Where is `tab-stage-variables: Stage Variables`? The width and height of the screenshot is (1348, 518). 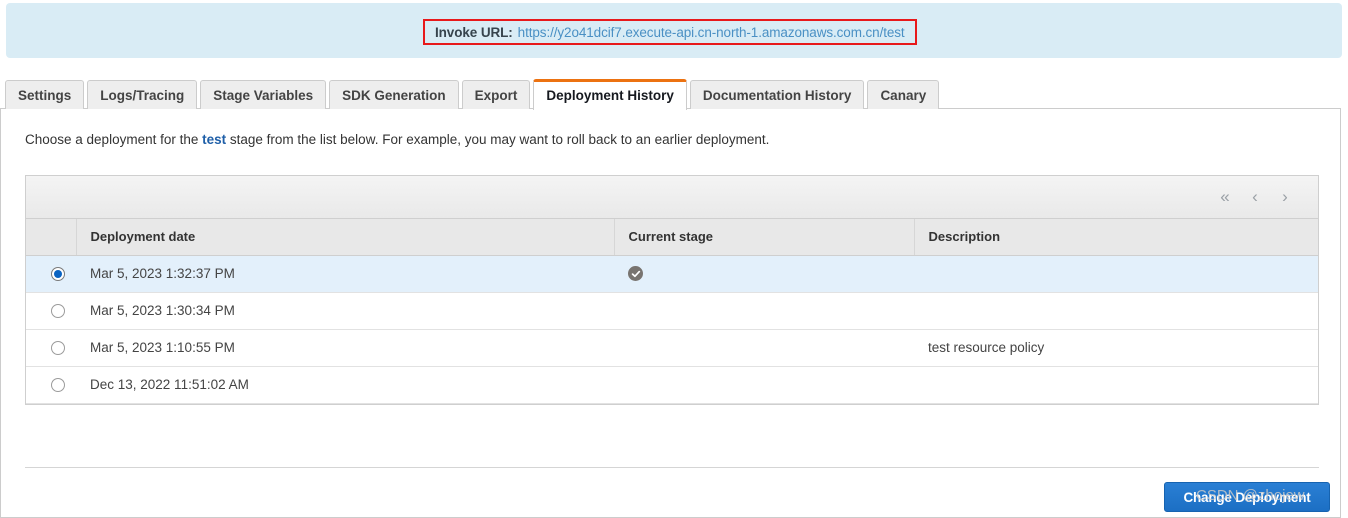
tab-stage-variables: Stage Variables is located at coordinates (263, 94).